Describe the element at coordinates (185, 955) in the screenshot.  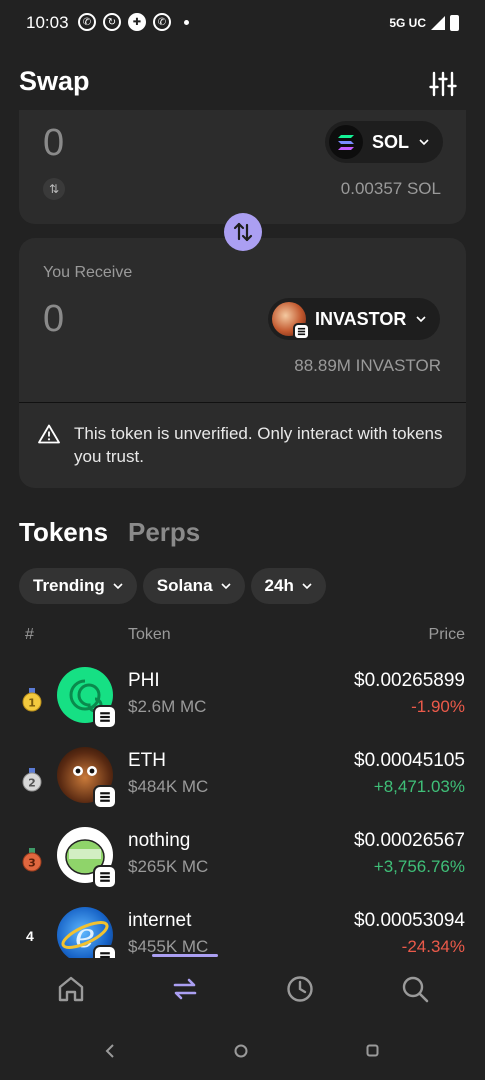
I see `active-tab-indicator` at that location.